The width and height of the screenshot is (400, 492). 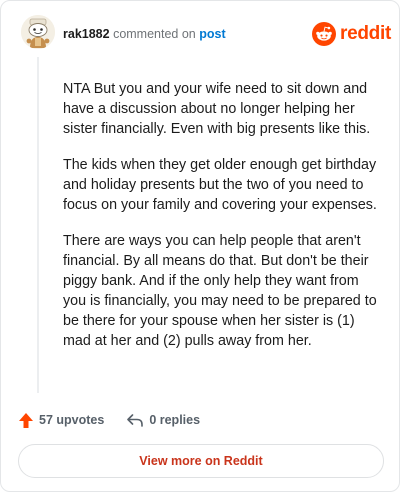 I want to click on commented-on-text: commented on, so click(x=154, y=34).